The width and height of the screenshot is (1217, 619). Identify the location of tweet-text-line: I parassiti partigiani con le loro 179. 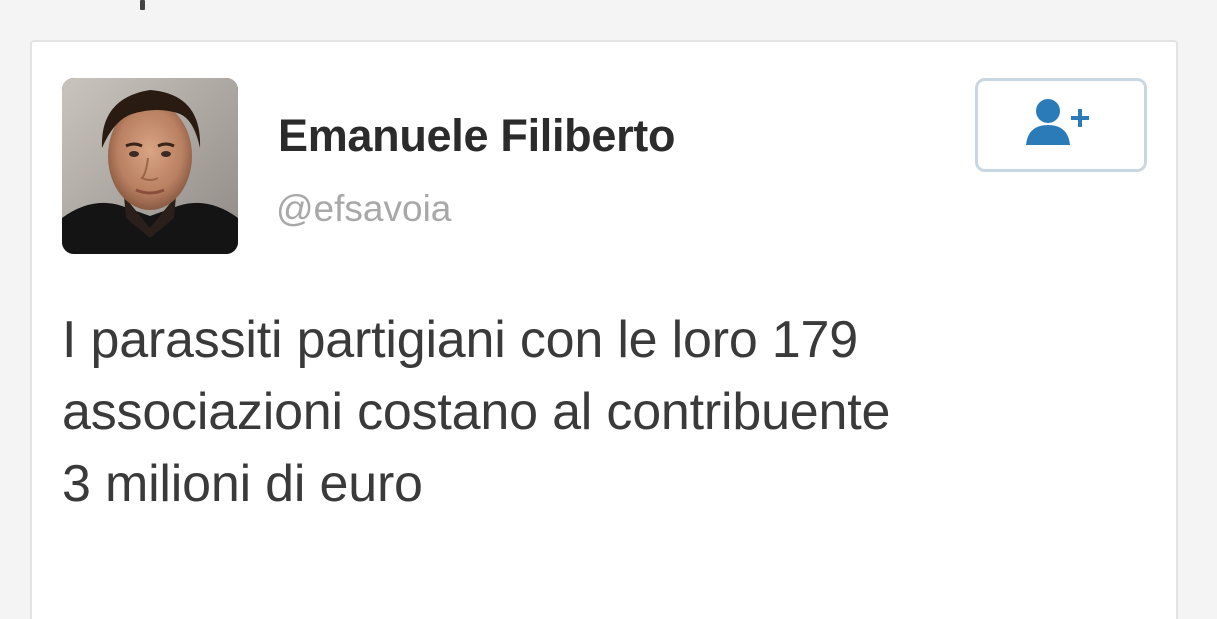
(460, 340).